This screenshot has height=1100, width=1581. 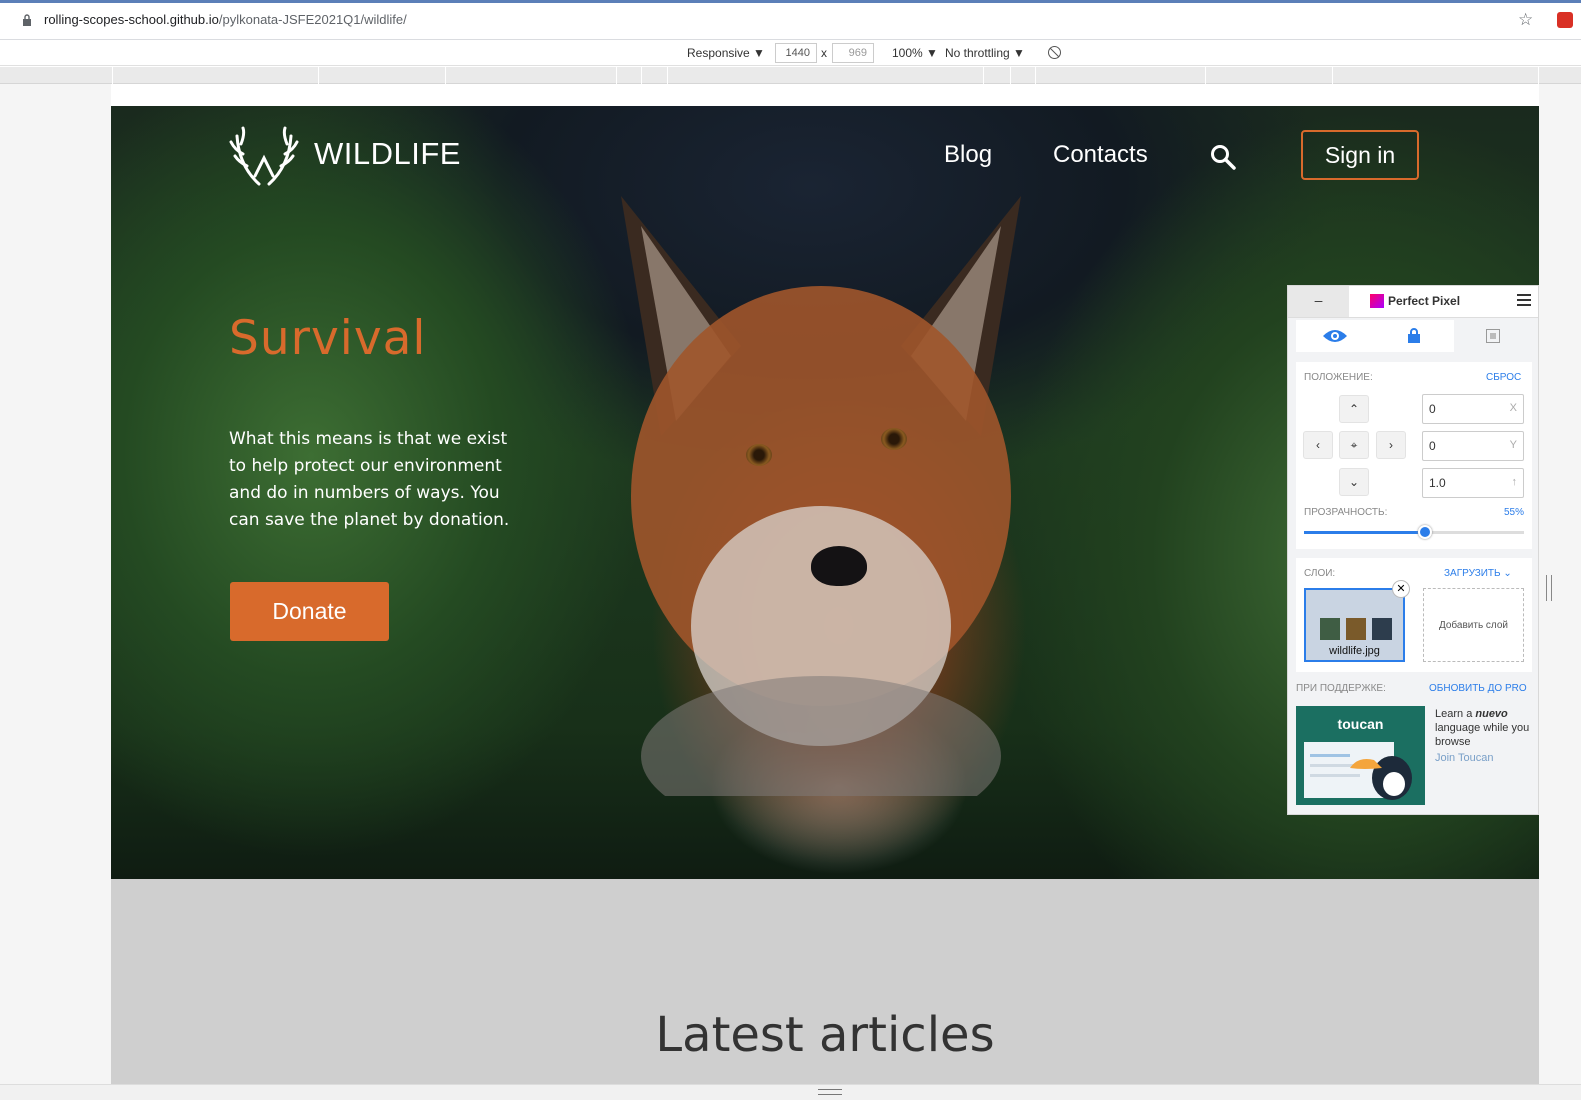 I want to click on ad-text: Learn a nuevo language while you browse, so click(x=1483, y=728).